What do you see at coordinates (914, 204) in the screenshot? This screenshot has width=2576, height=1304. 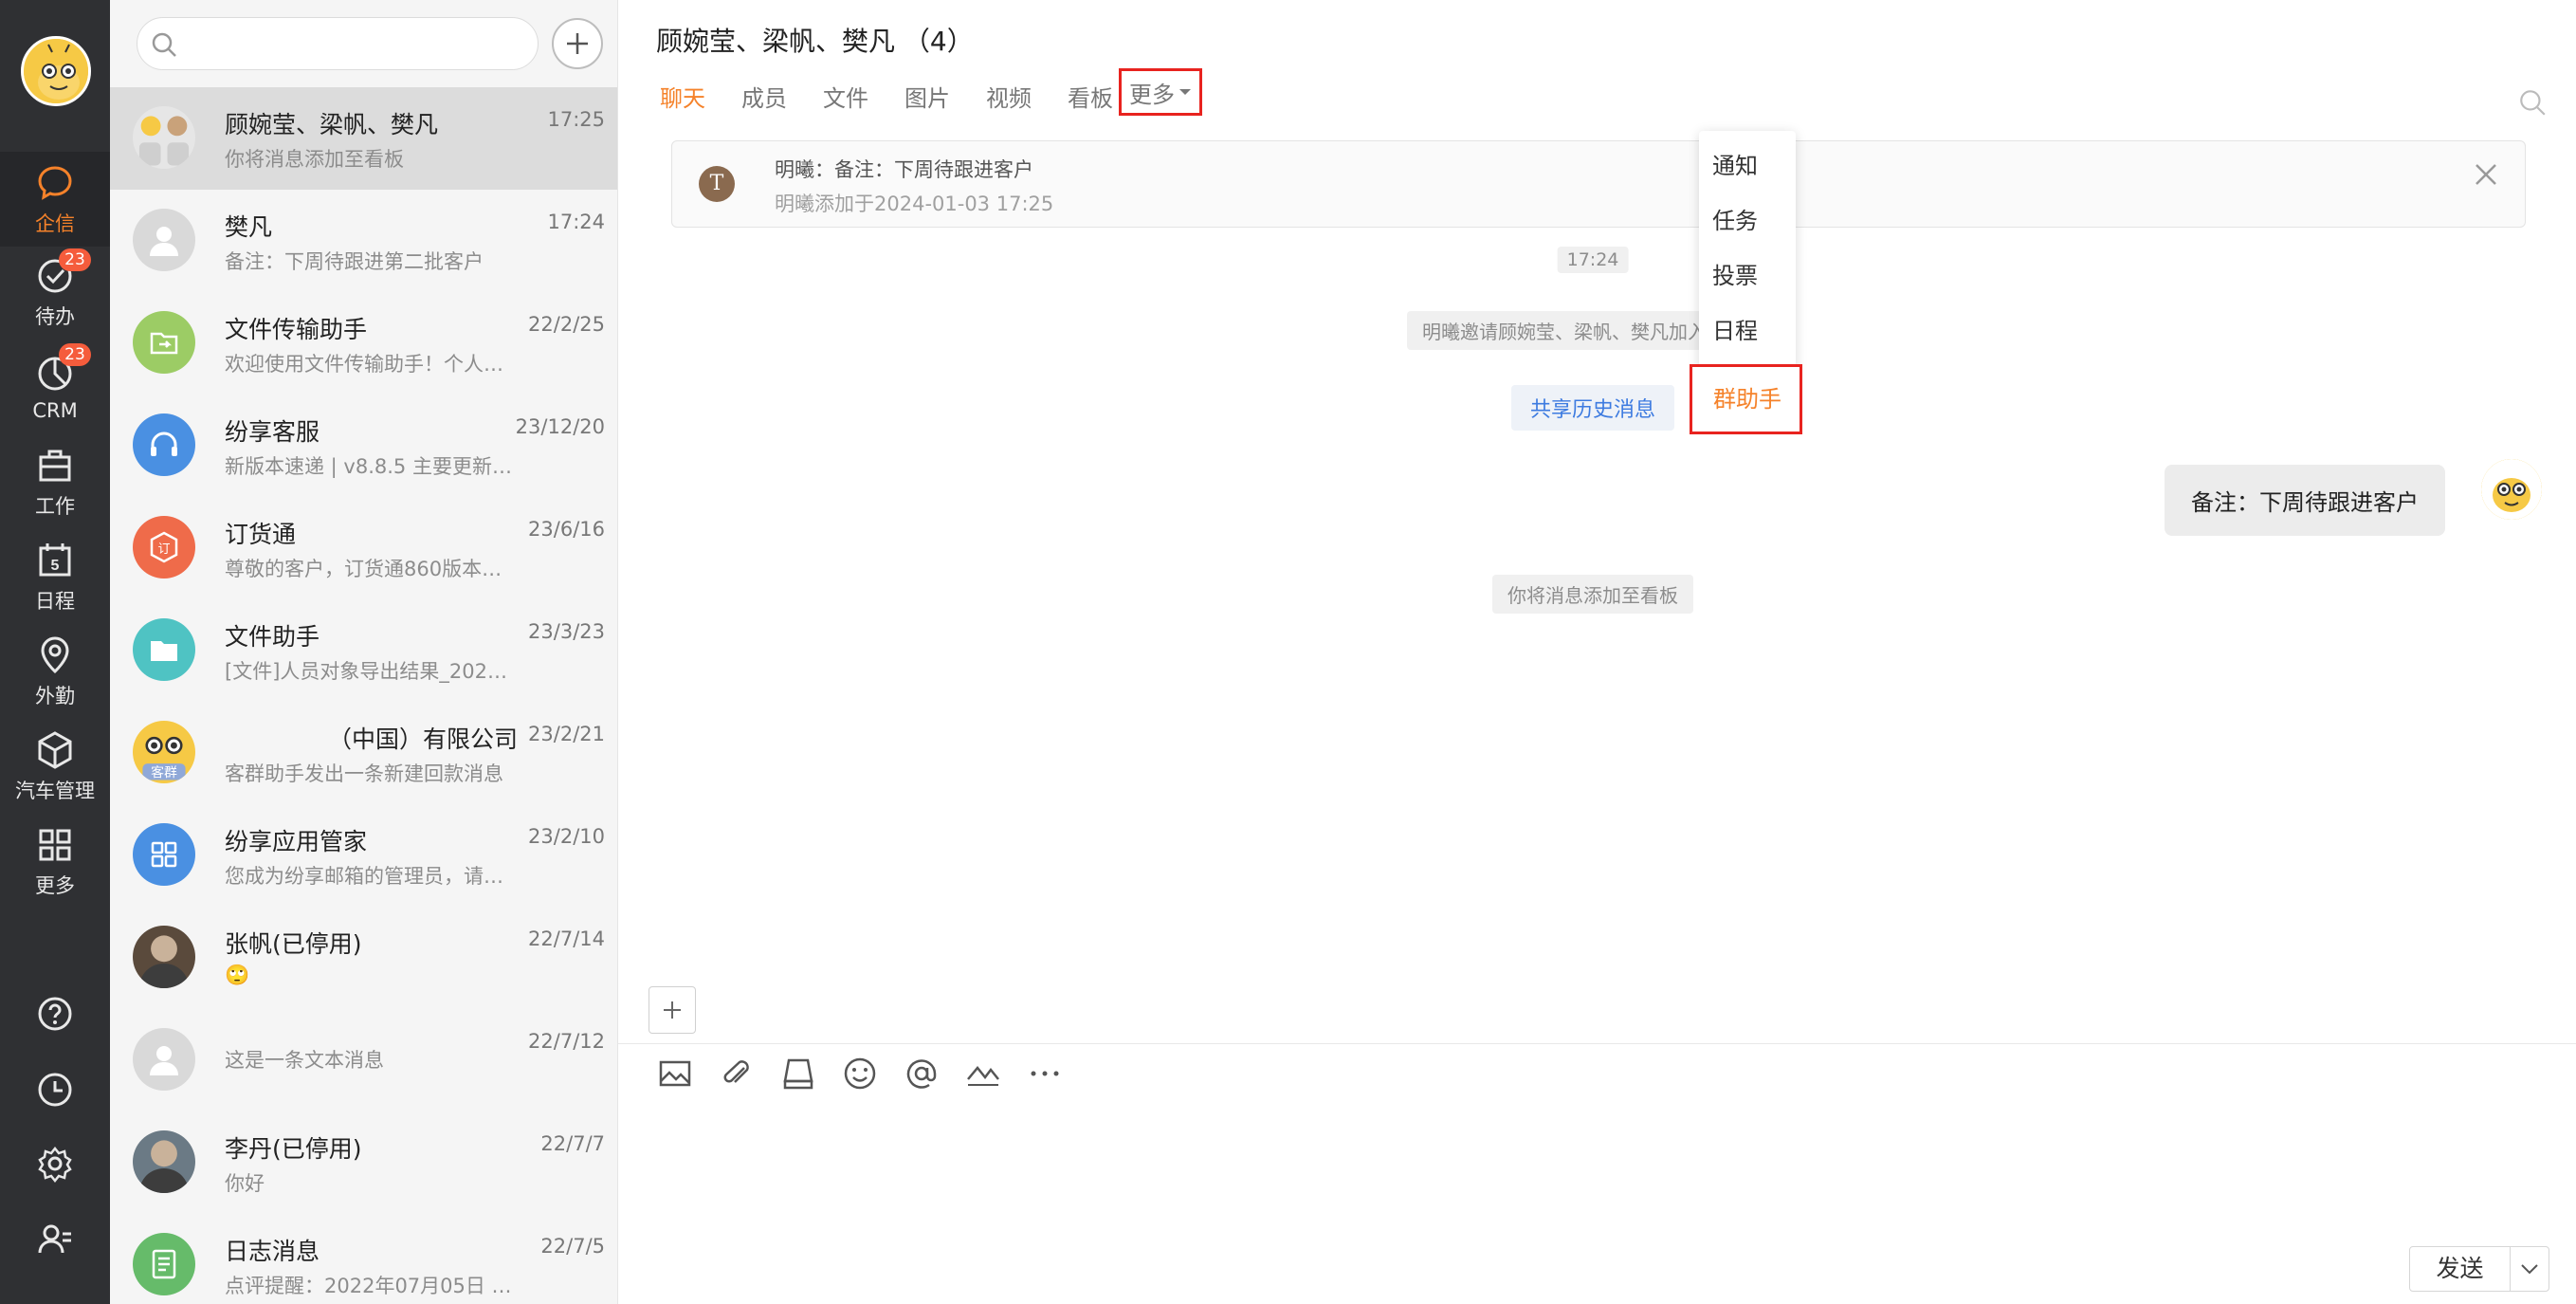 I see `pin-subtext: 明曦添加于2024-01-03 17:25` at bounding box center [914, 204].